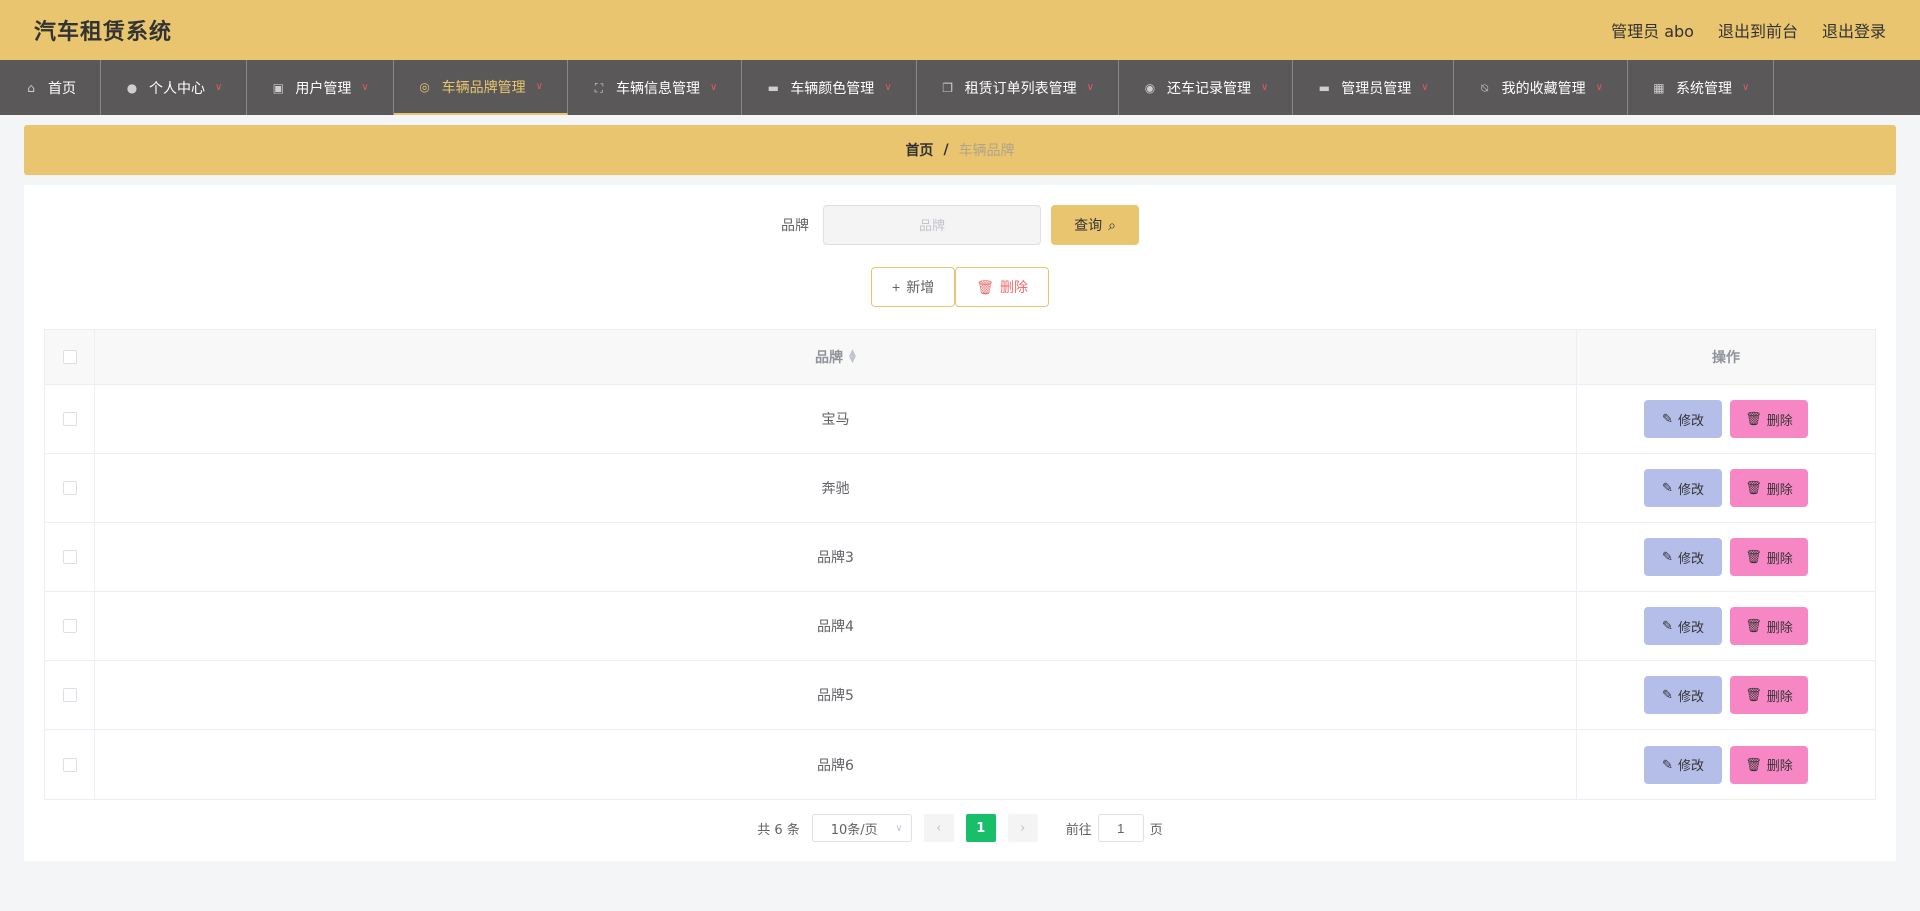 This screenshot has width=1920, height=911. I want to click on top-links: 管理员 abo 退出到前台 退出登录, so click(1748, 30).